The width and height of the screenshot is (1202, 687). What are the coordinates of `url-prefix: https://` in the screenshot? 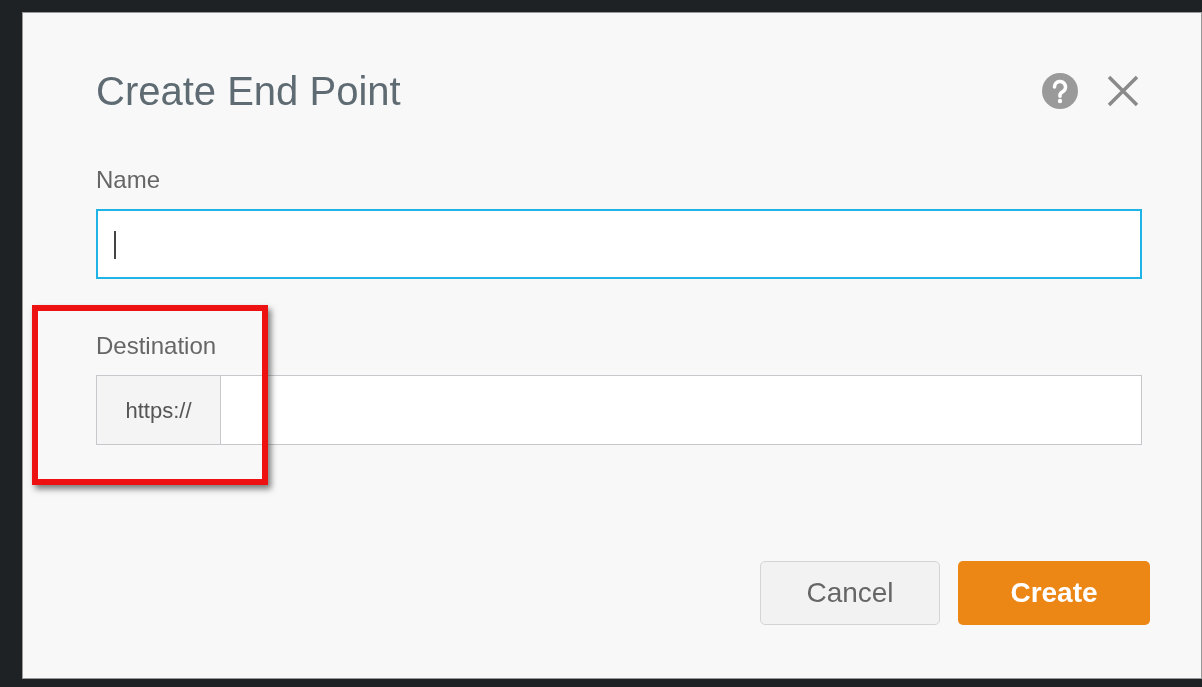 It's located at (159, 410).